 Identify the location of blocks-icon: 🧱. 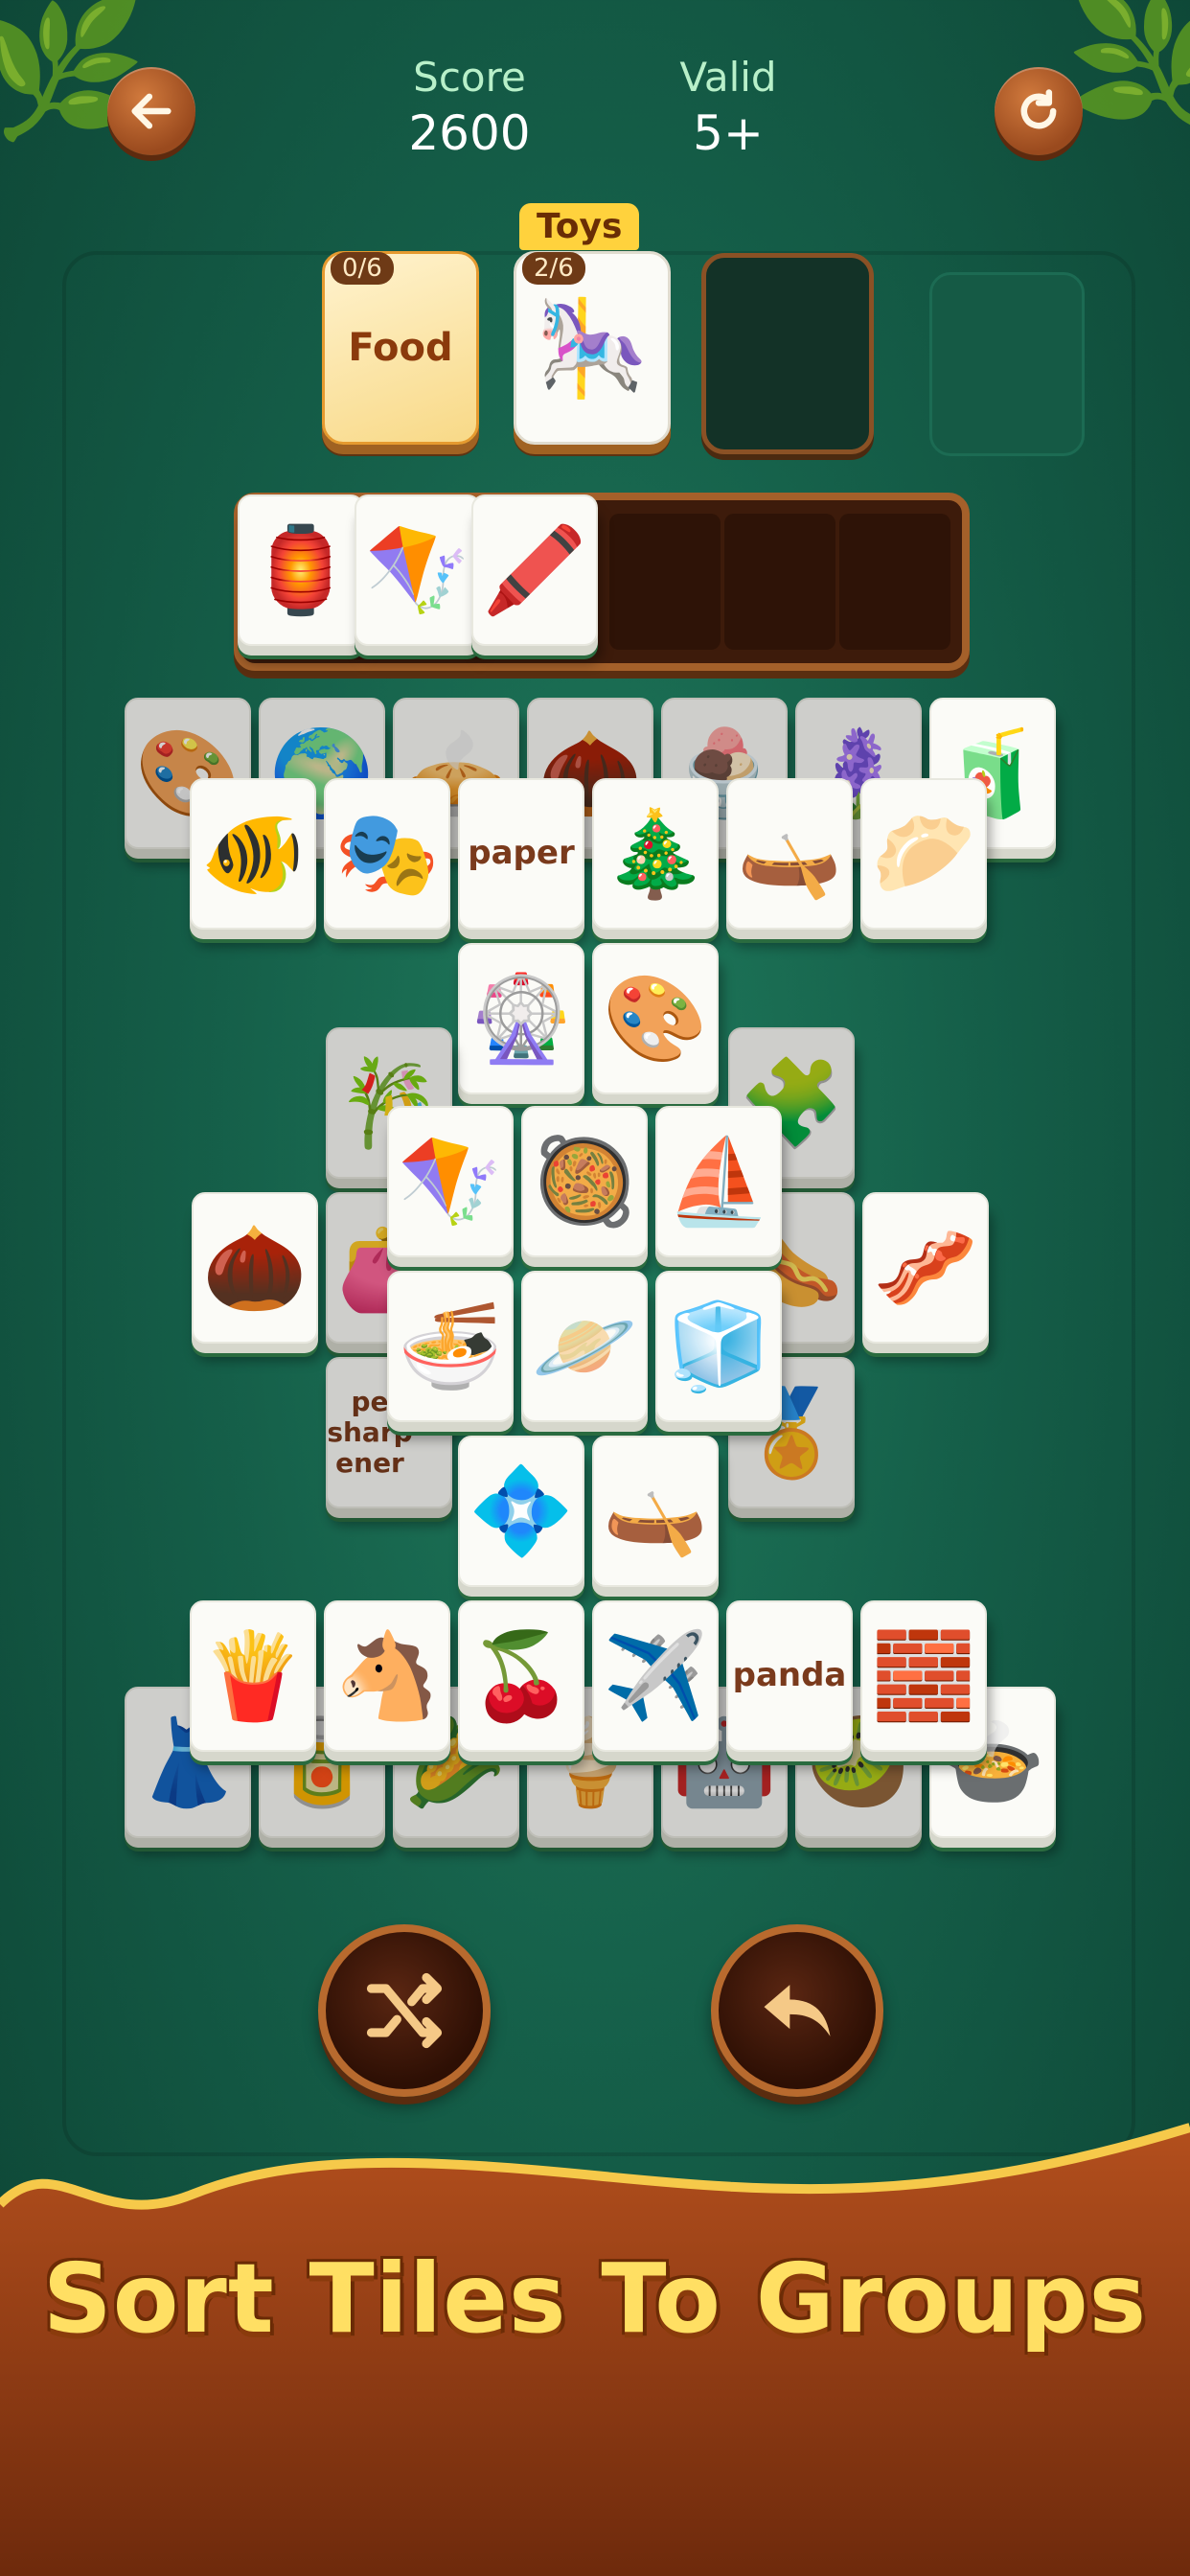
(924, 1675).